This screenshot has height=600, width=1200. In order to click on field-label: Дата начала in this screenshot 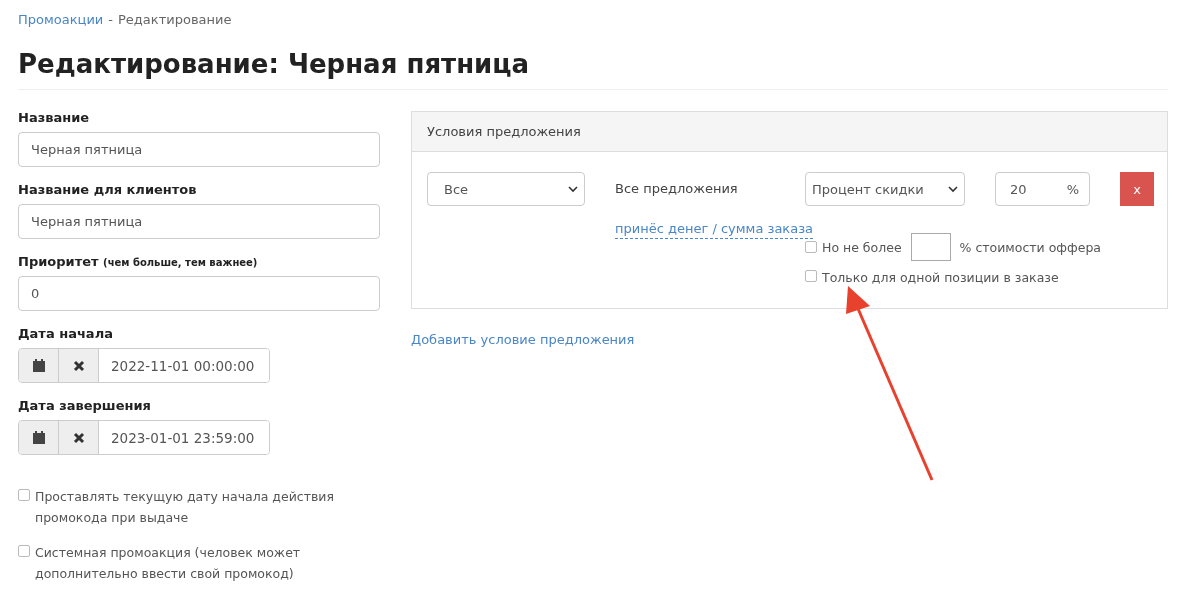, I will do `click(66, 333)`.